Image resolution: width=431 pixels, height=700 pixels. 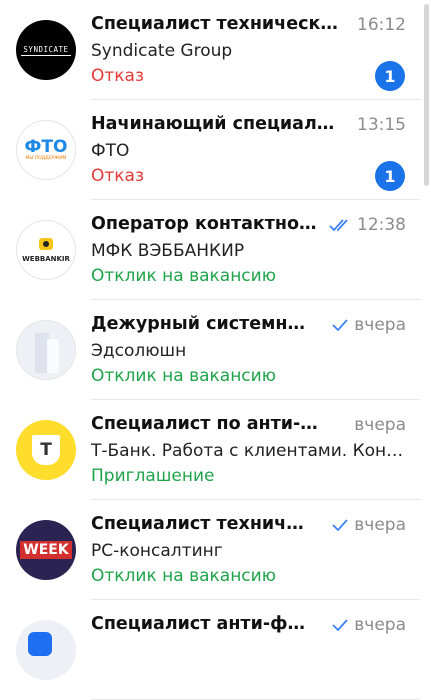 What do you see at coordinates (168, 251) in the screenshot?
I see `company-name: МФК ВЭББАНКИР` at bounding box center [168, 251].